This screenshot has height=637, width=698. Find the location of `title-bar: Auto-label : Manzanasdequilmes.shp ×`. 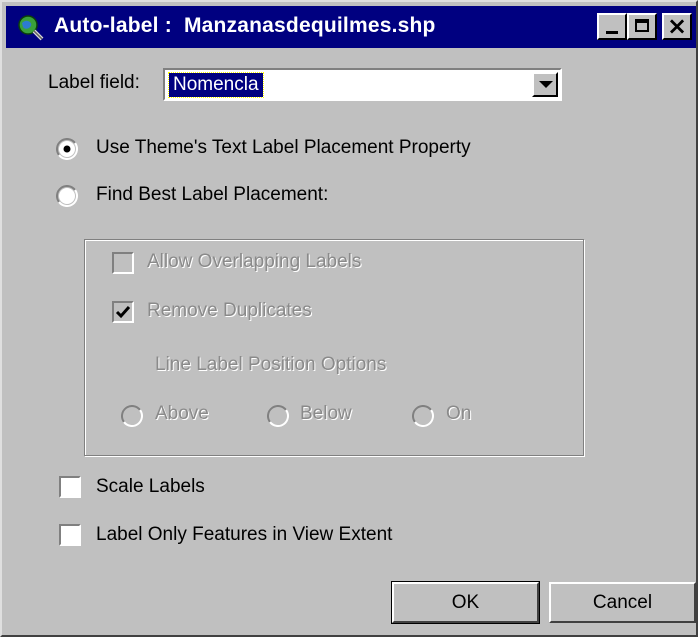

title-bar: Auto-label : Manzanasdequilmes.shp × is located at coordinates (351, 27).